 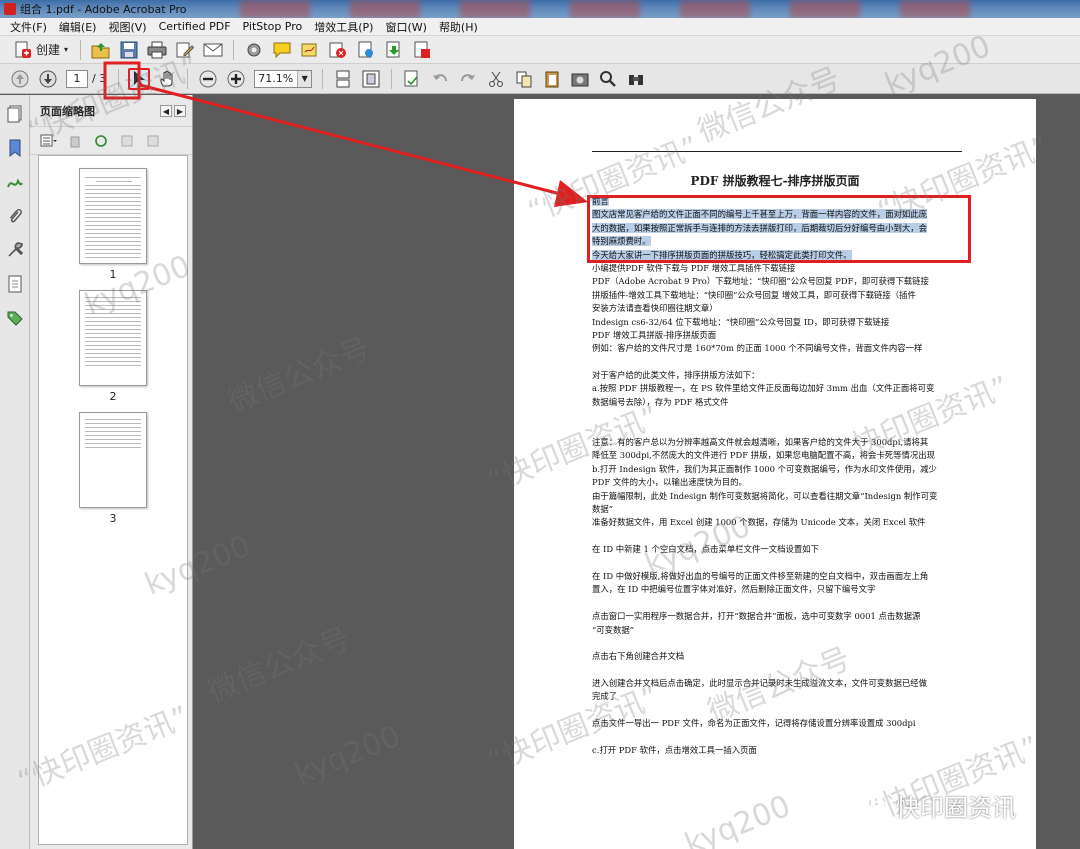 What do you see at coordinates (276, 78) in the screenshot?
I see `zoom-level-value: 71.1%` at bounding box center [276, 78].